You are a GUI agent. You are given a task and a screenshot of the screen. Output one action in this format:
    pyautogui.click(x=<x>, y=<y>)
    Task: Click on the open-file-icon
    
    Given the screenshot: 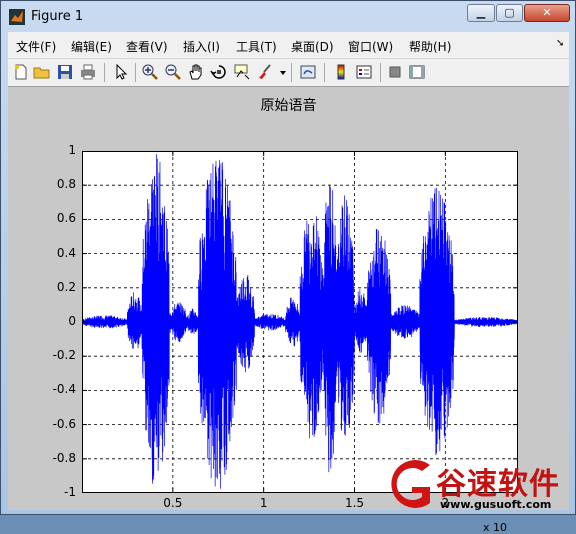 What is the action you would take?
    pyautogui.click(x=42, y=72)
    